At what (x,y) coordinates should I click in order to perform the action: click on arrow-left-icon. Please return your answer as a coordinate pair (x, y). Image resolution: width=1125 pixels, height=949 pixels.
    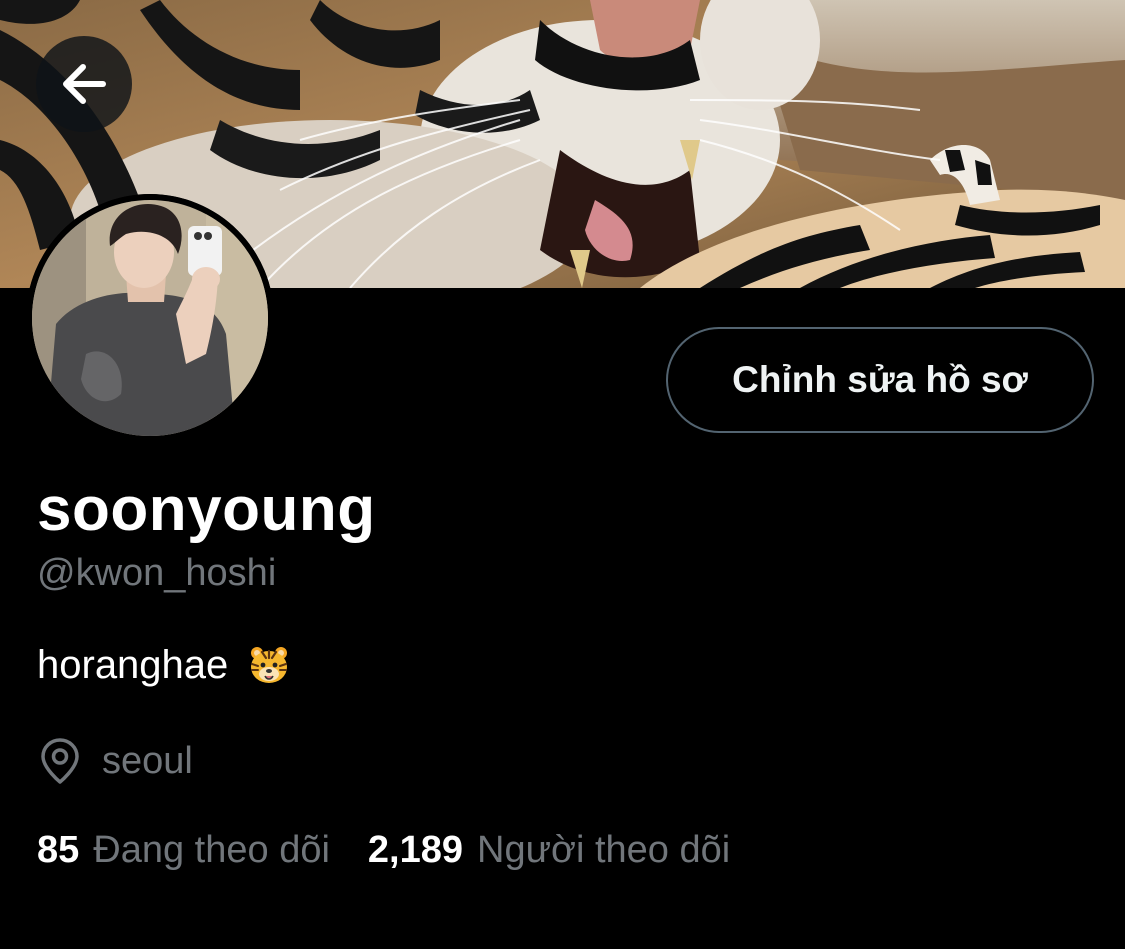
    Looking at the image, I should click on (84, 84).